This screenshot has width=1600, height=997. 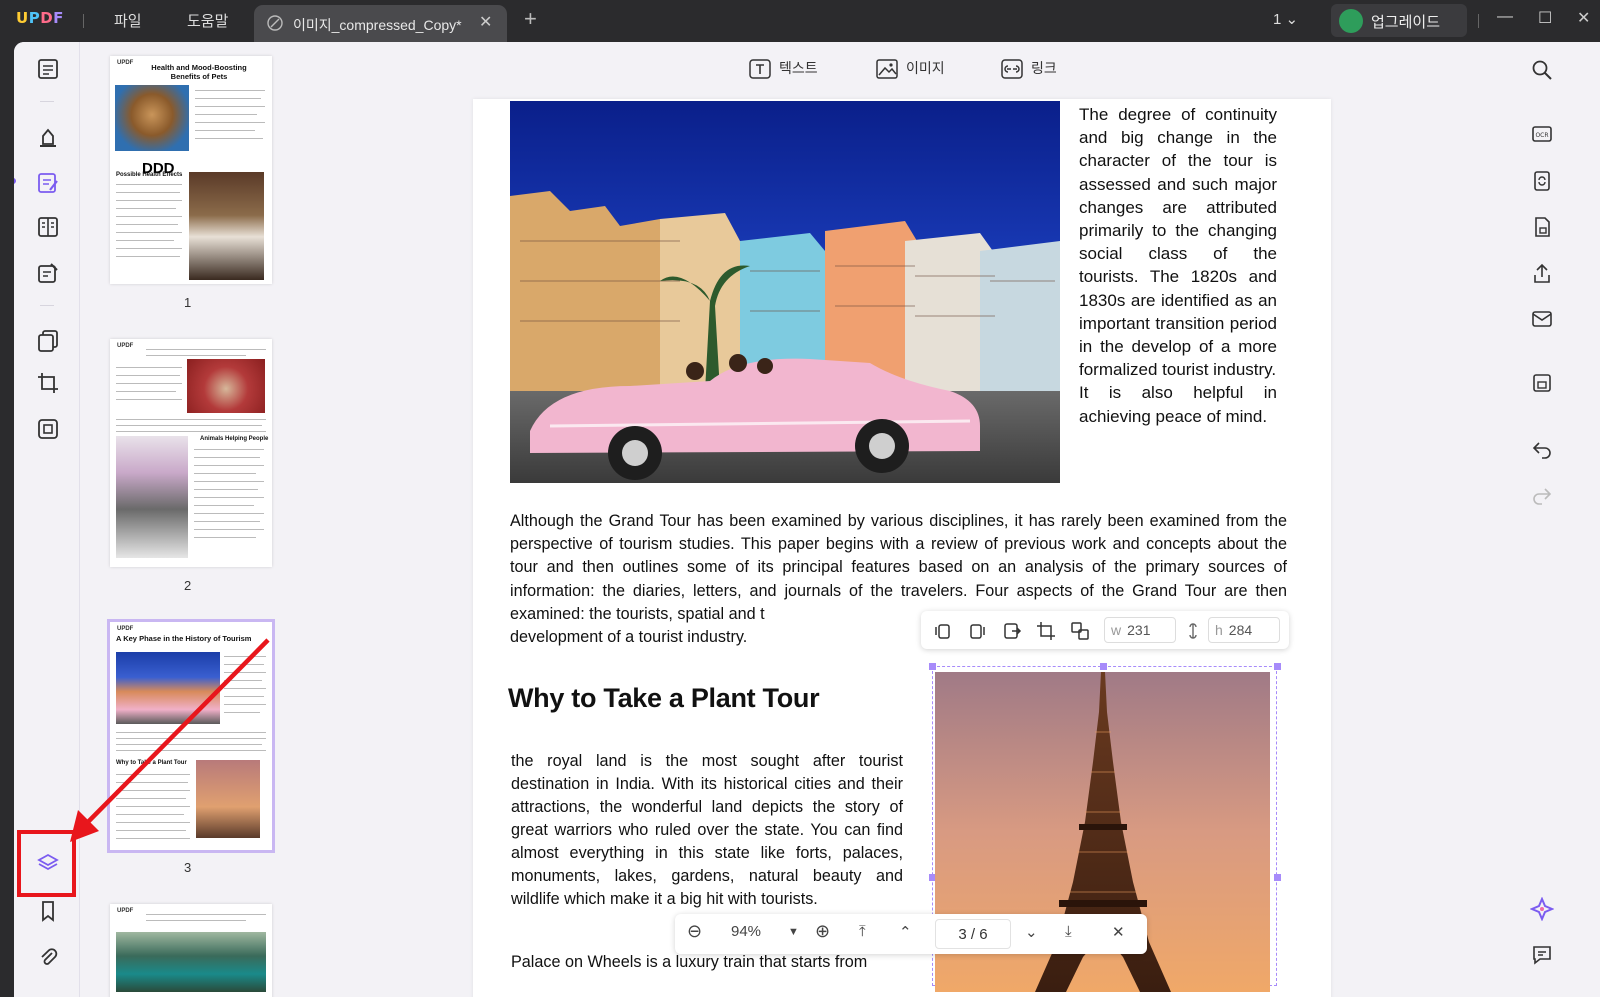 I want to click on reader-icon, so click(x=48, y=69).